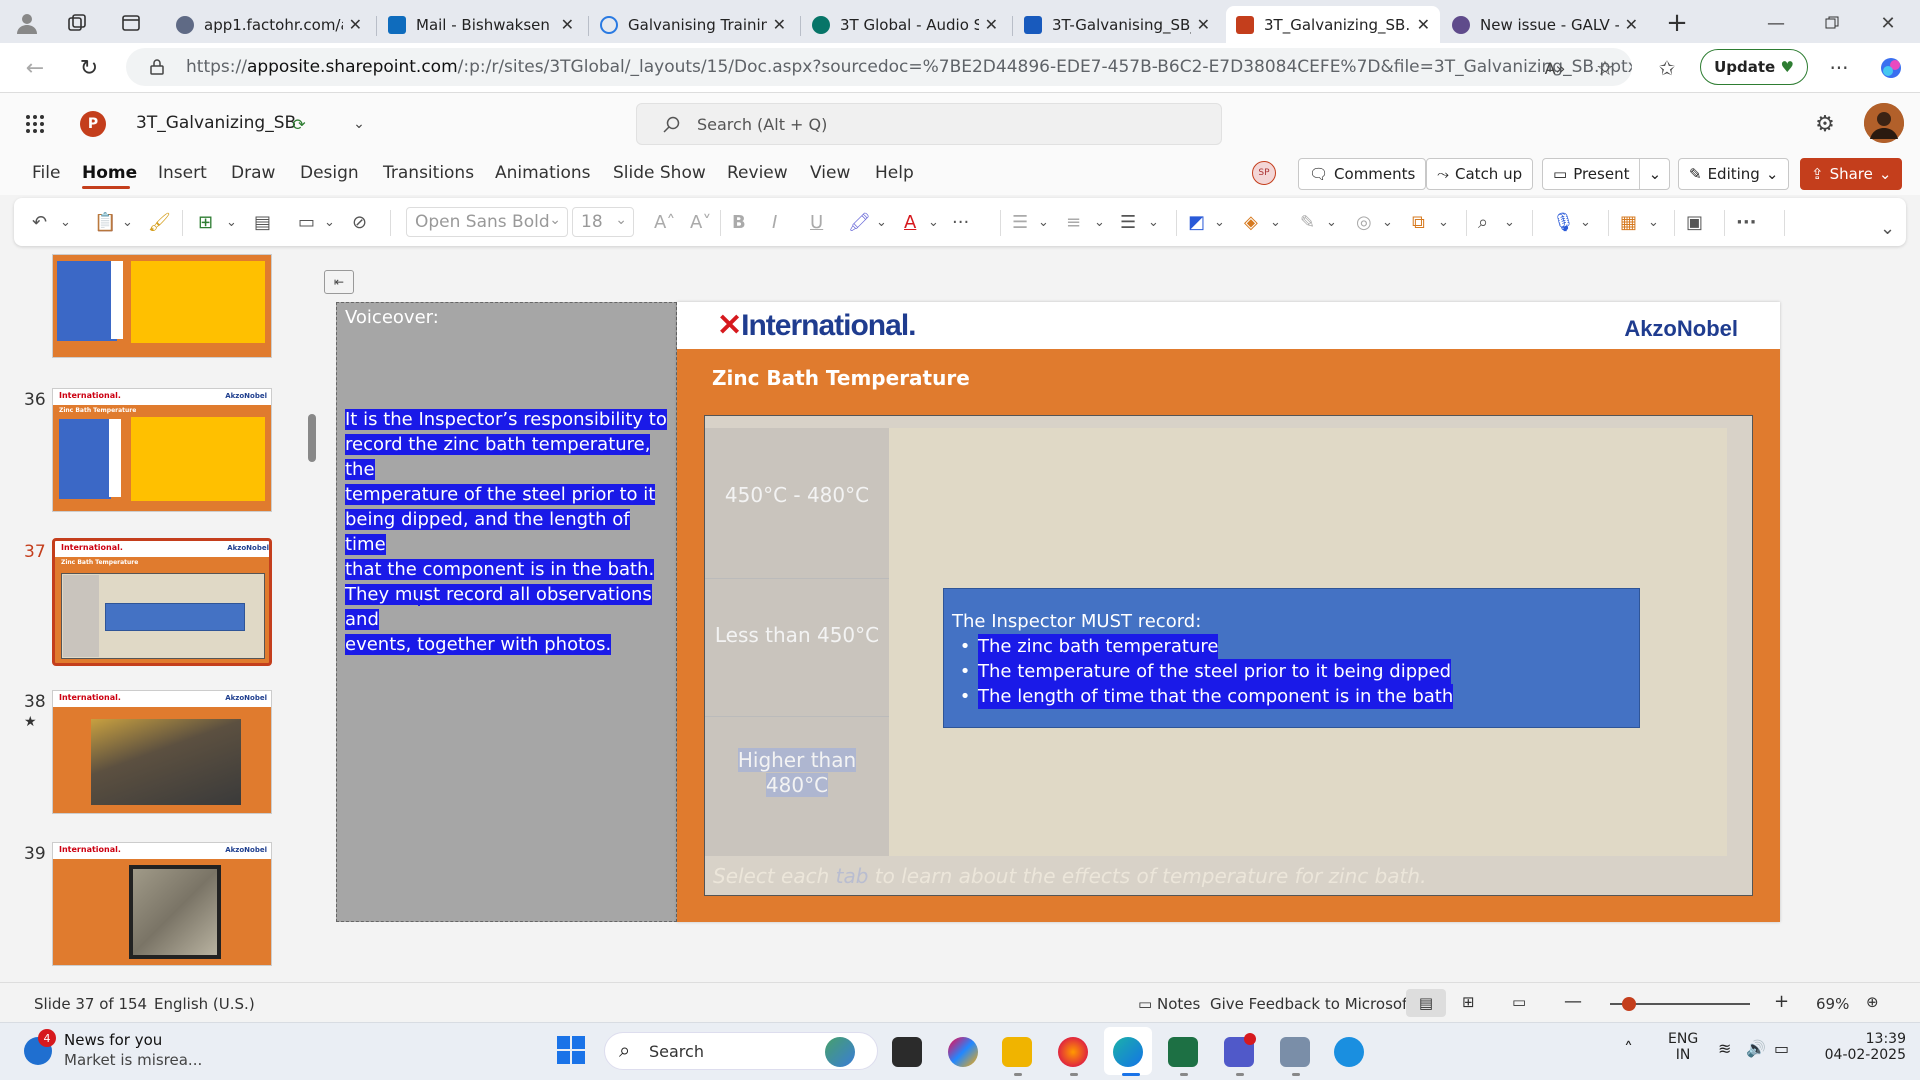  I want to click on bullets-chevron-icon: ⌄, so click(1043, 222).